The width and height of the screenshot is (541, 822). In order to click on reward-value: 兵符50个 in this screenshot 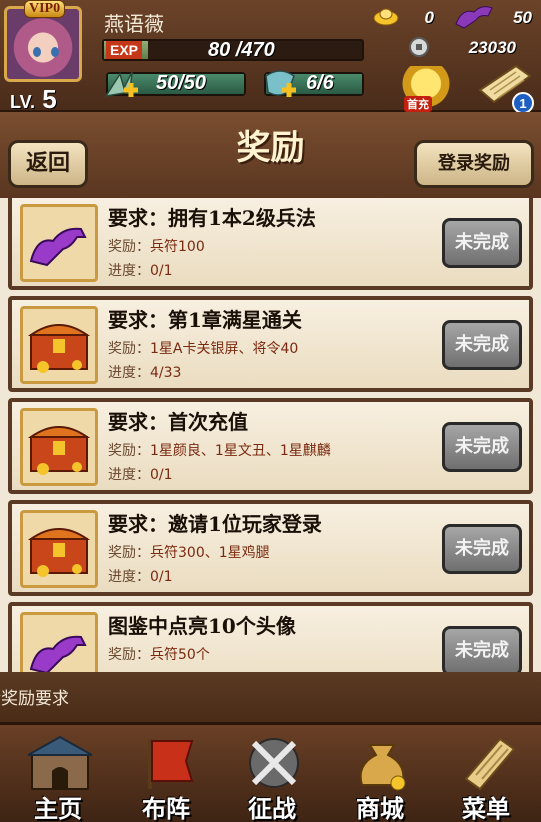, I will do `click(180, 655)`.